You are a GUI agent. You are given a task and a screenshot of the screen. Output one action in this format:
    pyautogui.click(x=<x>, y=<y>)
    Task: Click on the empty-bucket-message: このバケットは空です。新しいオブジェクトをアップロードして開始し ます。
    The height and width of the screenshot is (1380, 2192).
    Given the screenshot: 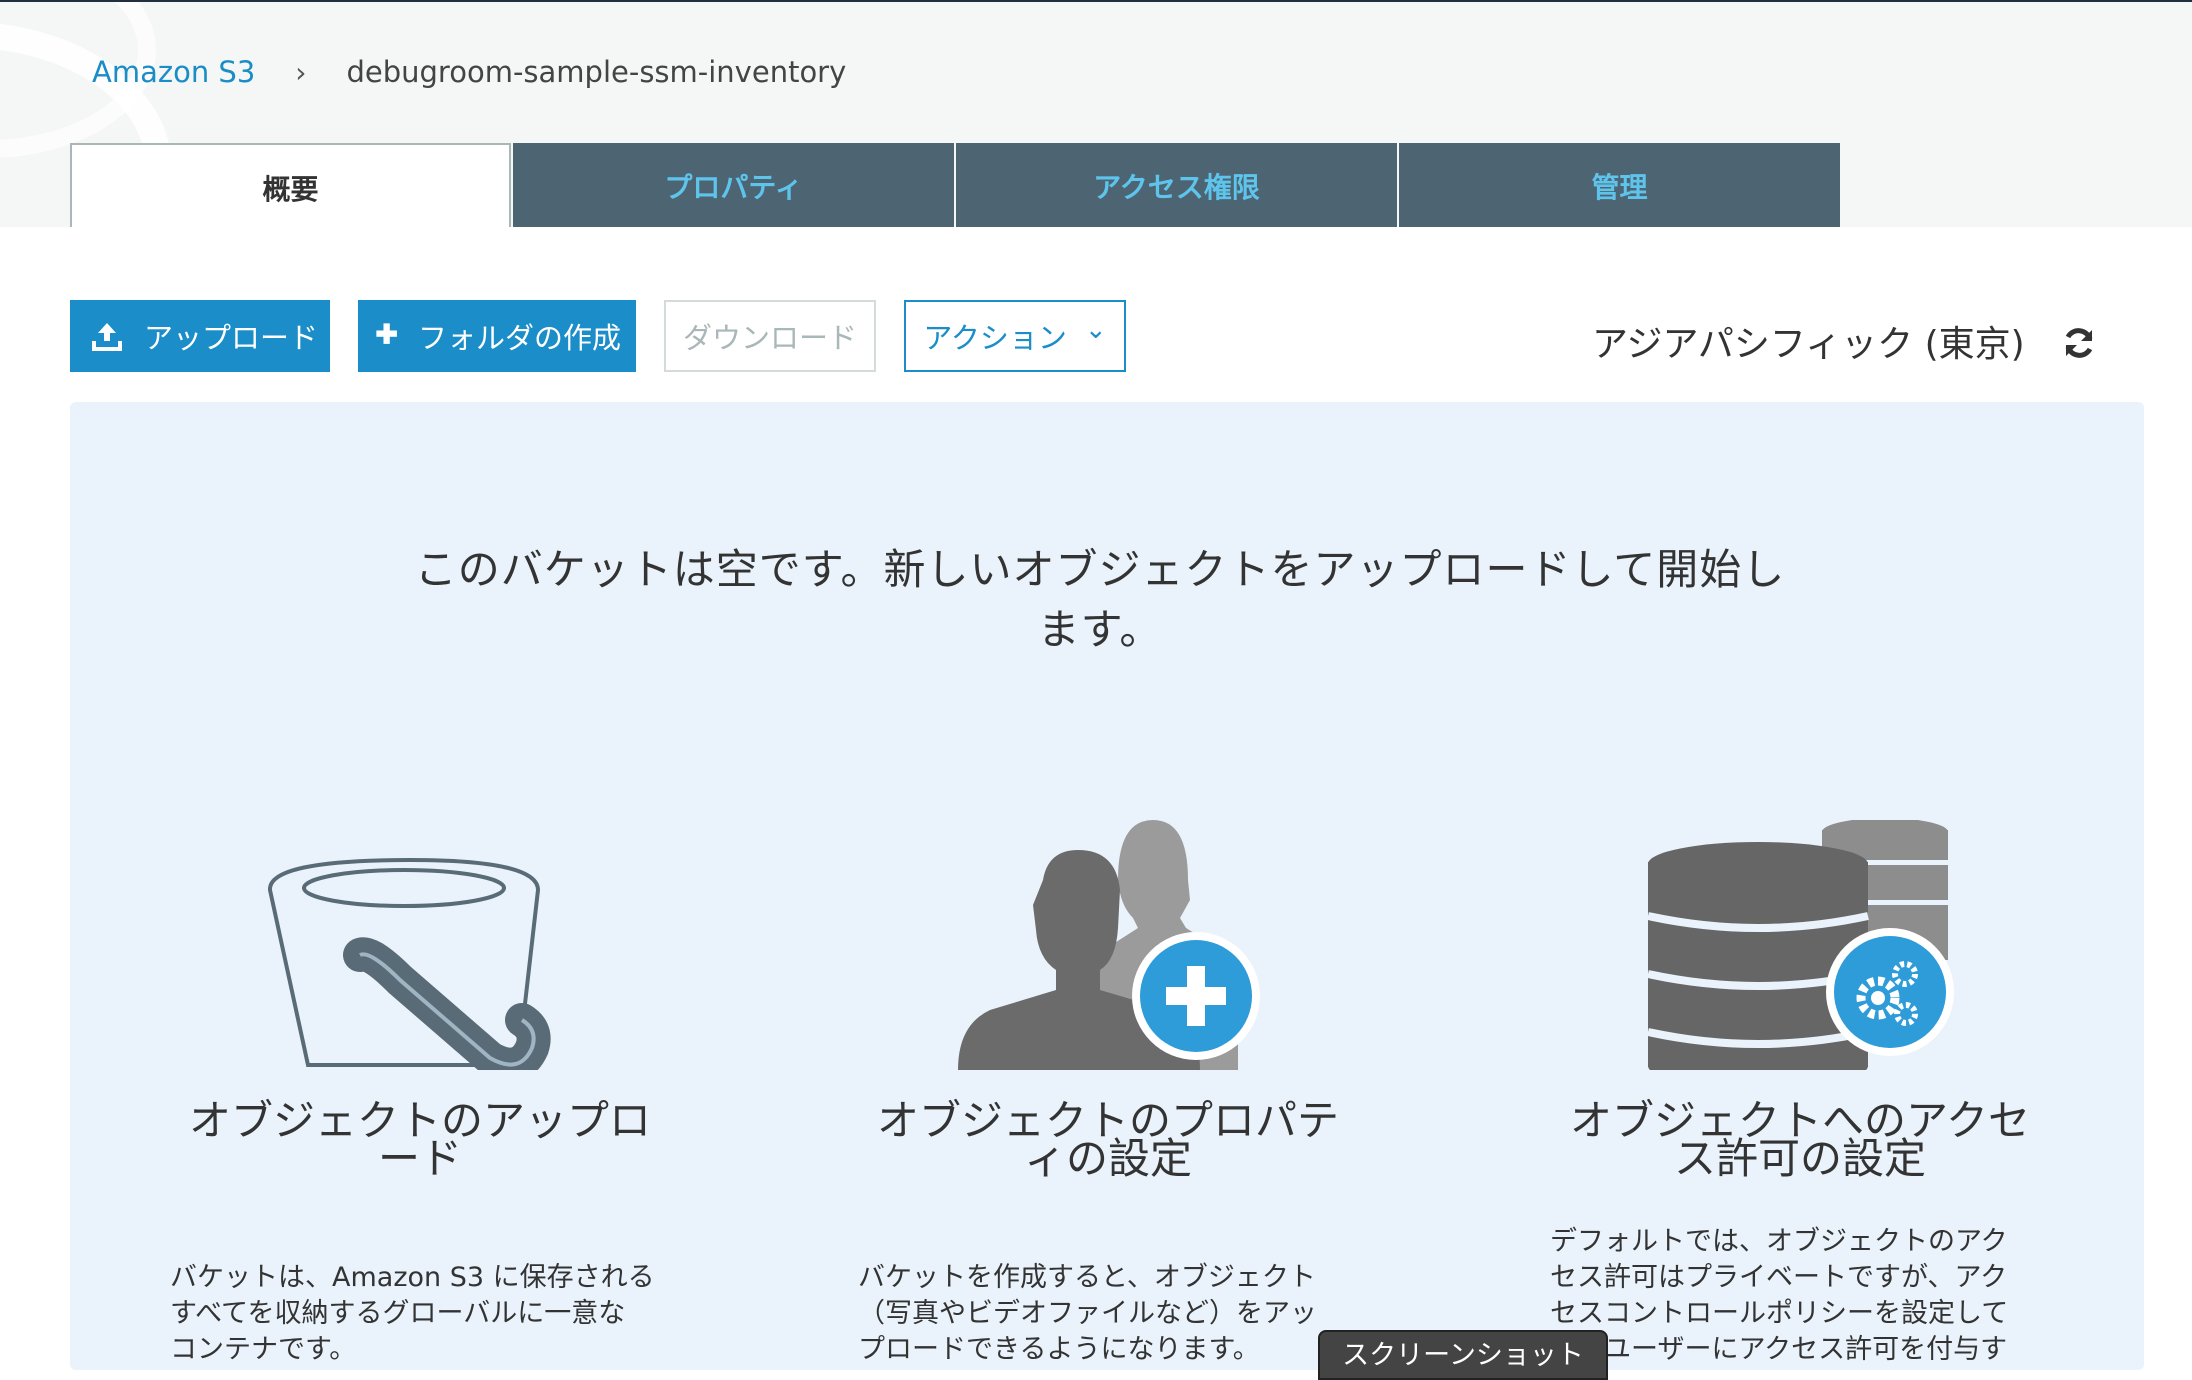 What is the action you would take?
    pyautogui.click(x=1100, y=600)
    